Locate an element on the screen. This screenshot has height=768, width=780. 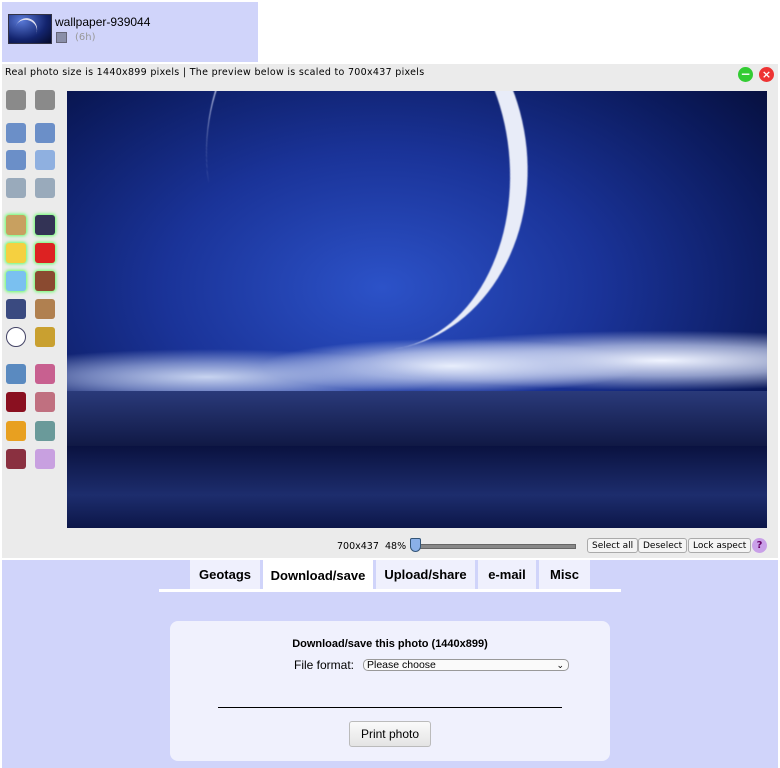
print-photo-button: Print photo is located at coordinates (390, 734).